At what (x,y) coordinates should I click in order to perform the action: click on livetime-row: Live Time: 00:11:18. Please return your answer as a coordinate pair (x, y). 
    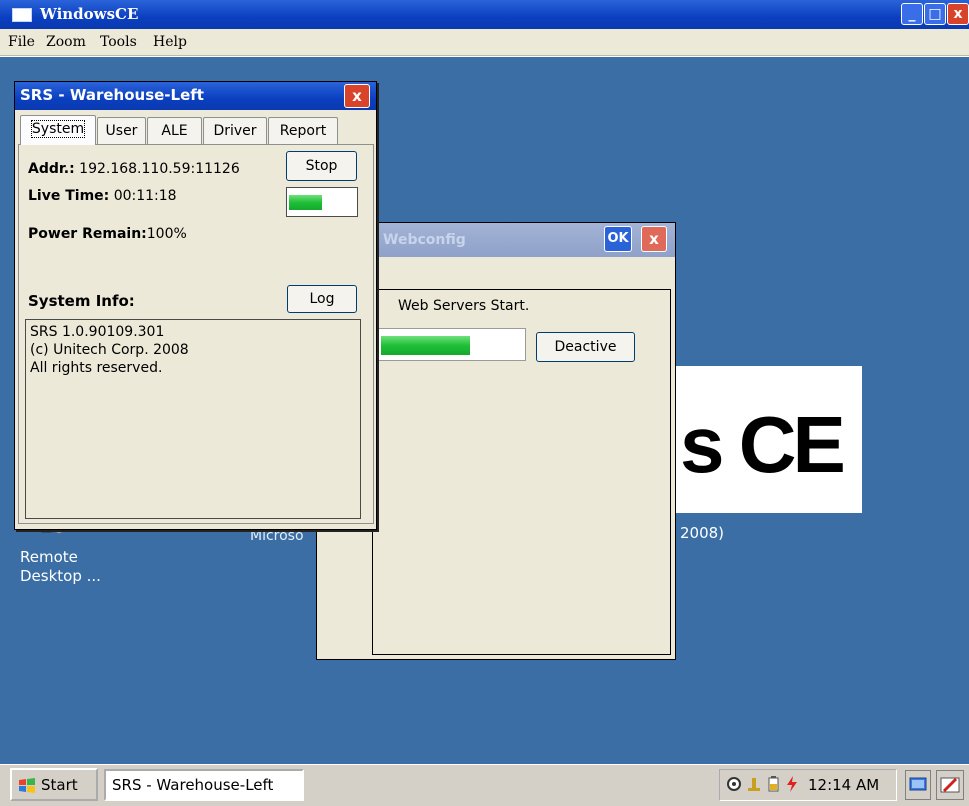
    Looking at the image, I should click on (102, 196).